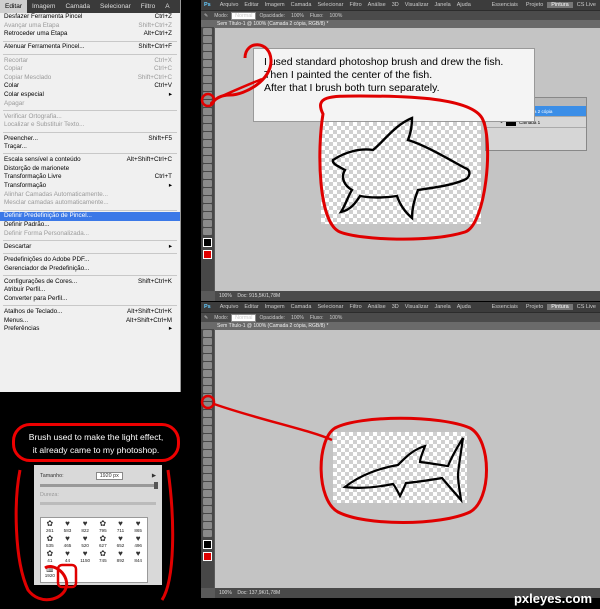  I want to click on fish-outline-bottom, so click(403, 470).